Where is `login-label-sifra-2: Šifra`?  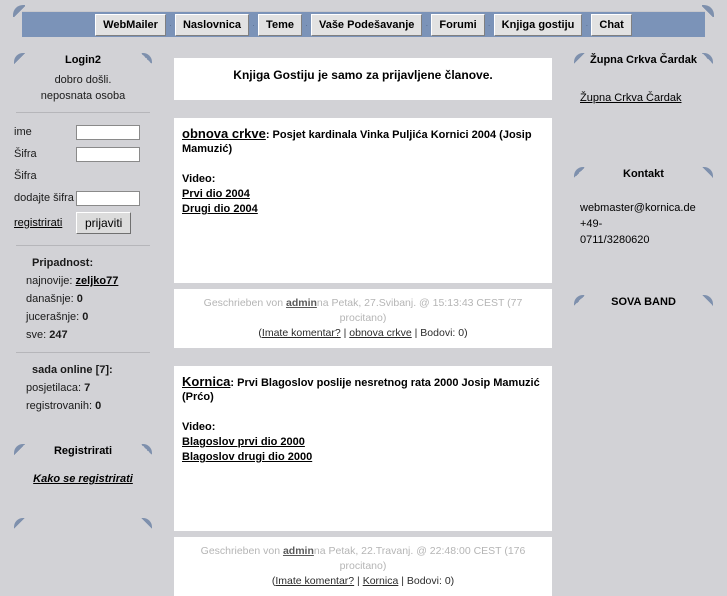
login-label-sifra-2: Šifra is located at coordinates (25, 176).